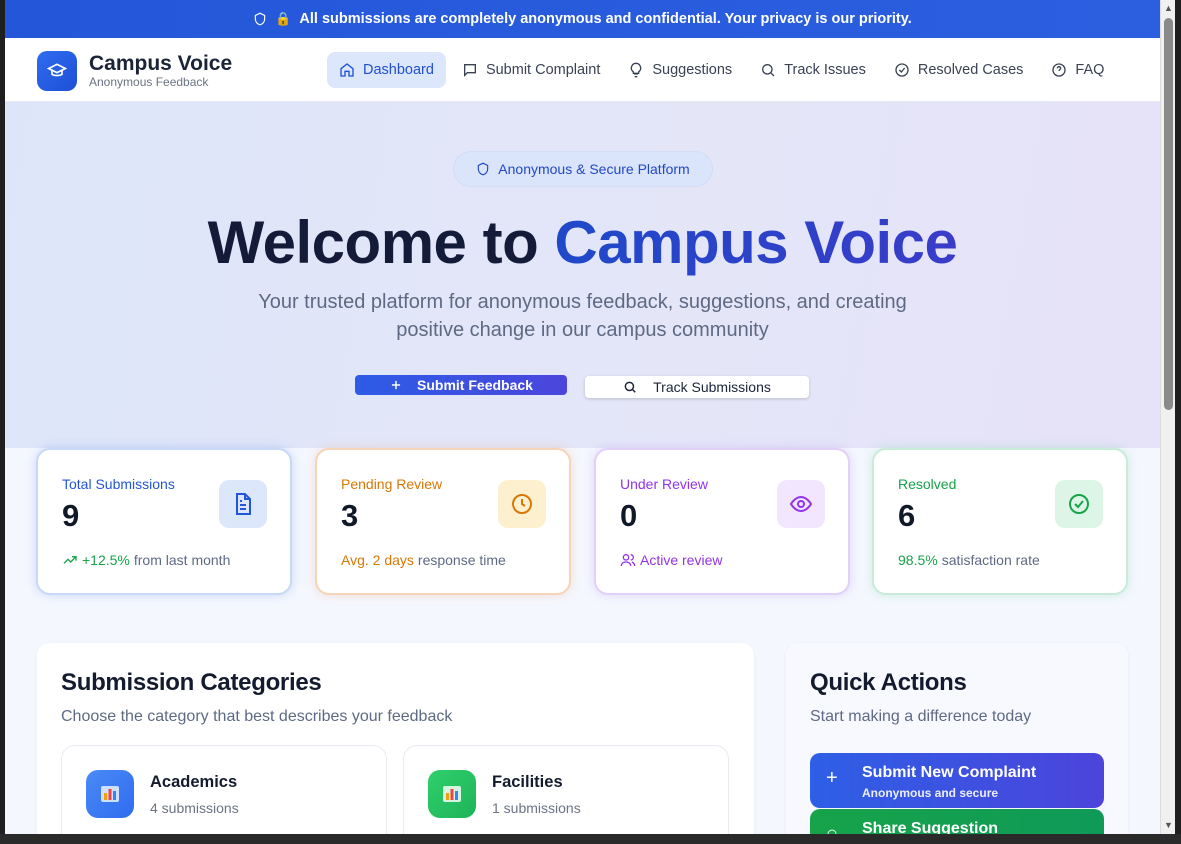 The image size is (1181, 844). Describe the element at coordinates (70, 560) in the screenshot. I see `trending-up-icon` at that location.